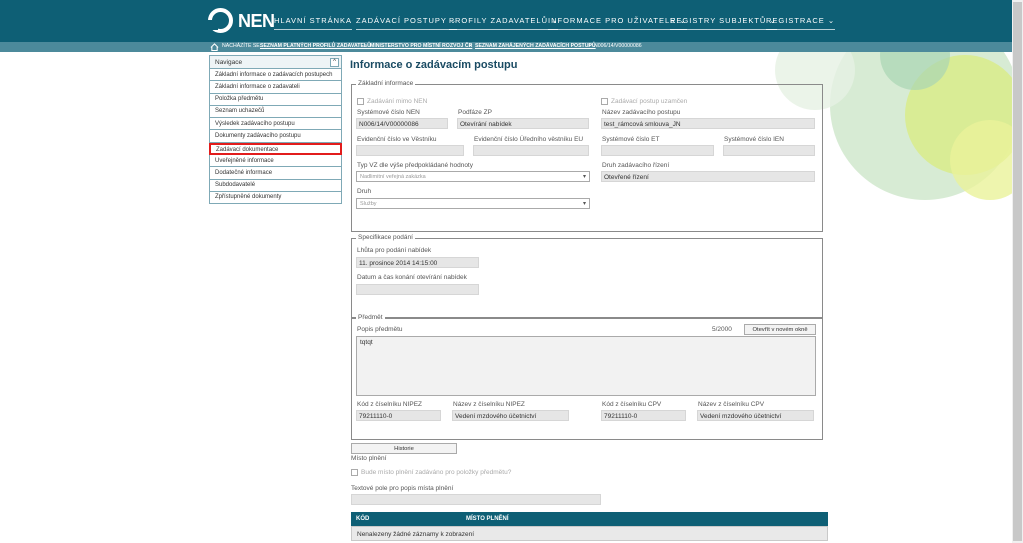 The width and height of the screenshot is (1023, 543). I want to click on scroll-thumb, so click(1017, 271).